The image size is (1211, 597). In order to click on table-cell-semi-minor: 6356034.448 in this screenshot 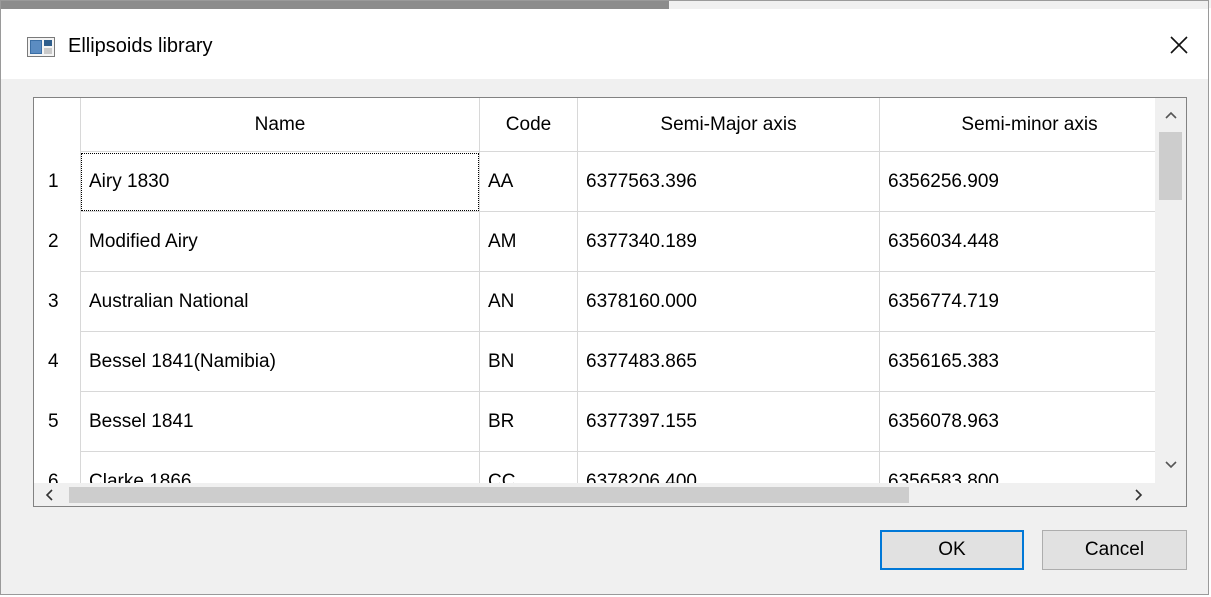, I will do `click(1030, 242)`.